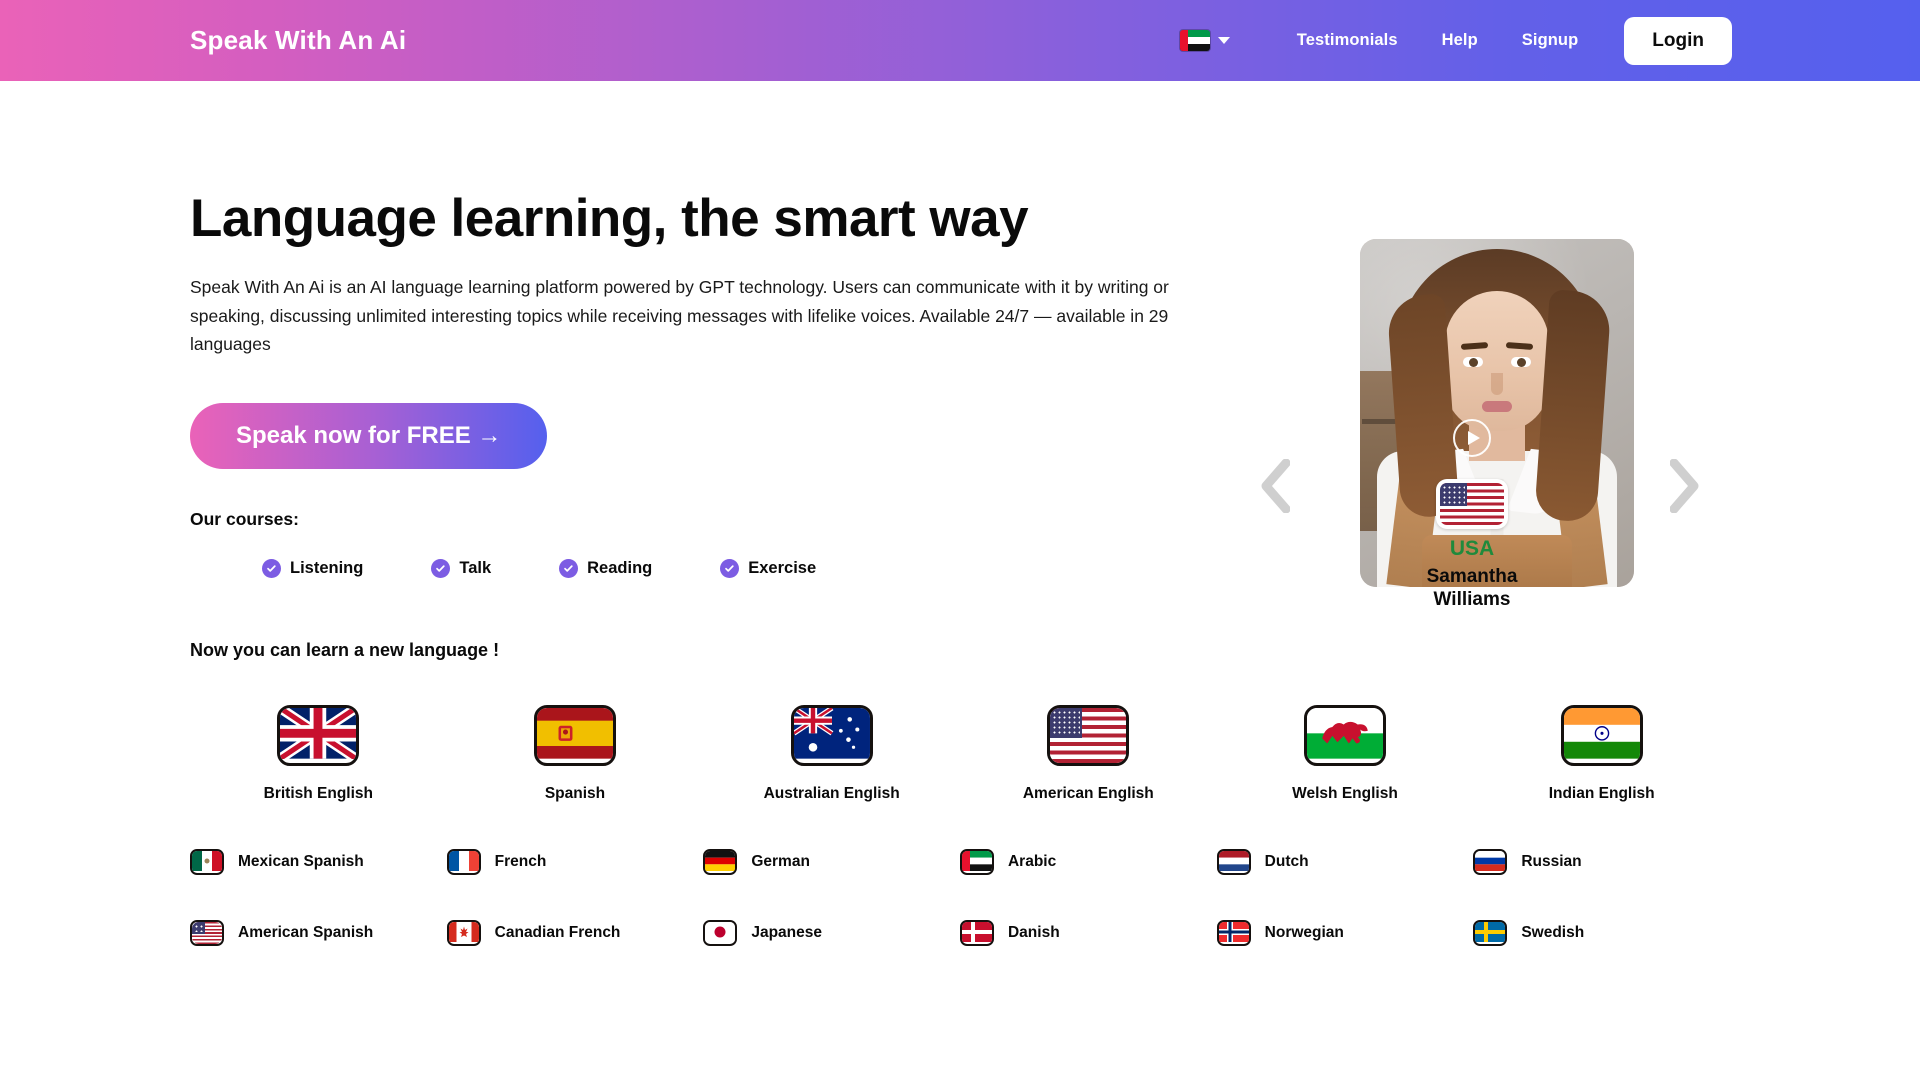  Describe the element at coordinates (831, 862) in the screenshot. I see `language-item-german: German` at that location.